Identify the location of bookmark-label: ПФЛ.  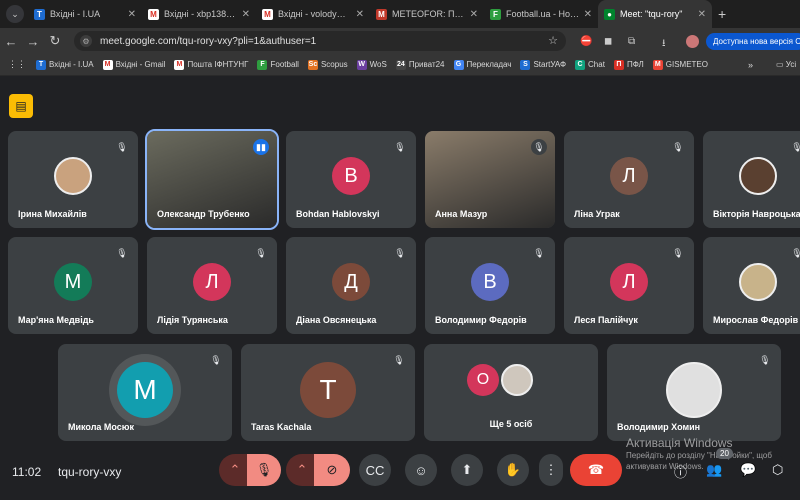
(635, 64).